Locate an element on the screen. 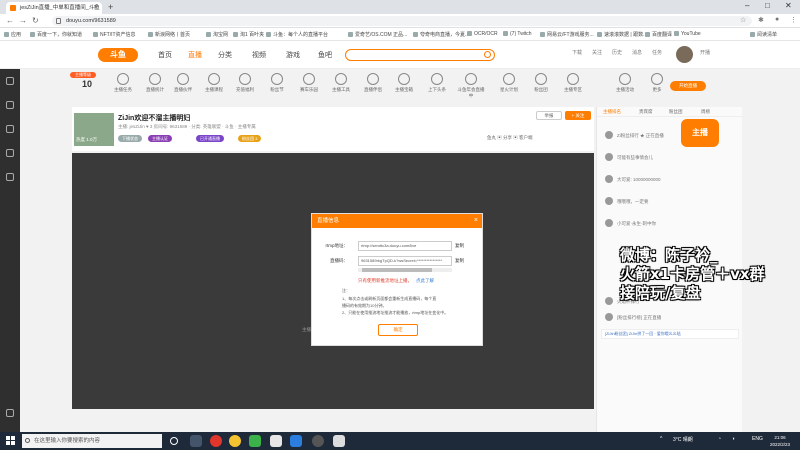  site-search-input is located at coordinates (420, 55).